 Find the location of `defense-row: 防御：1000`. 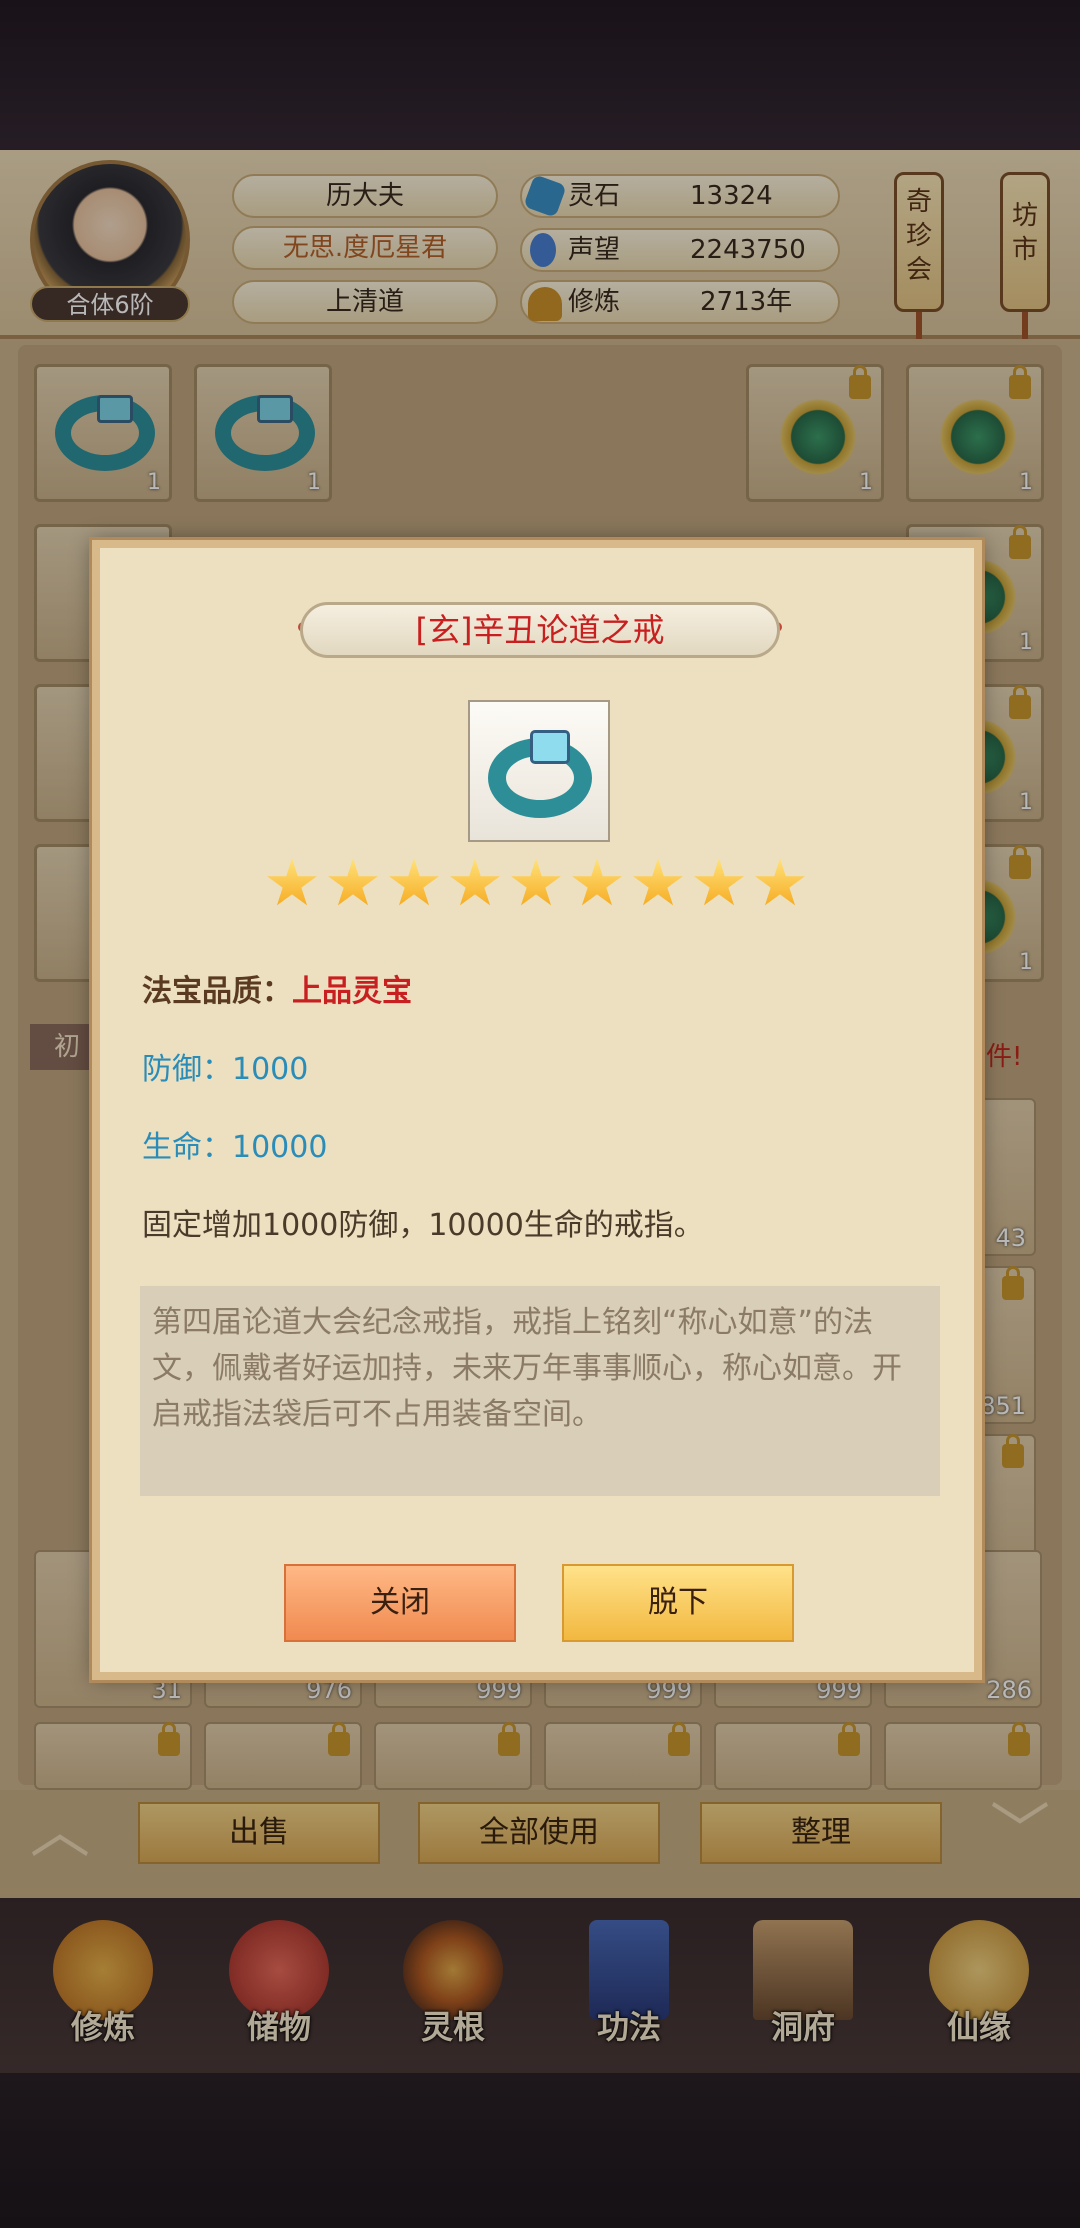

defense-row: 防御：1000 is located at coordinates (225, 1066).